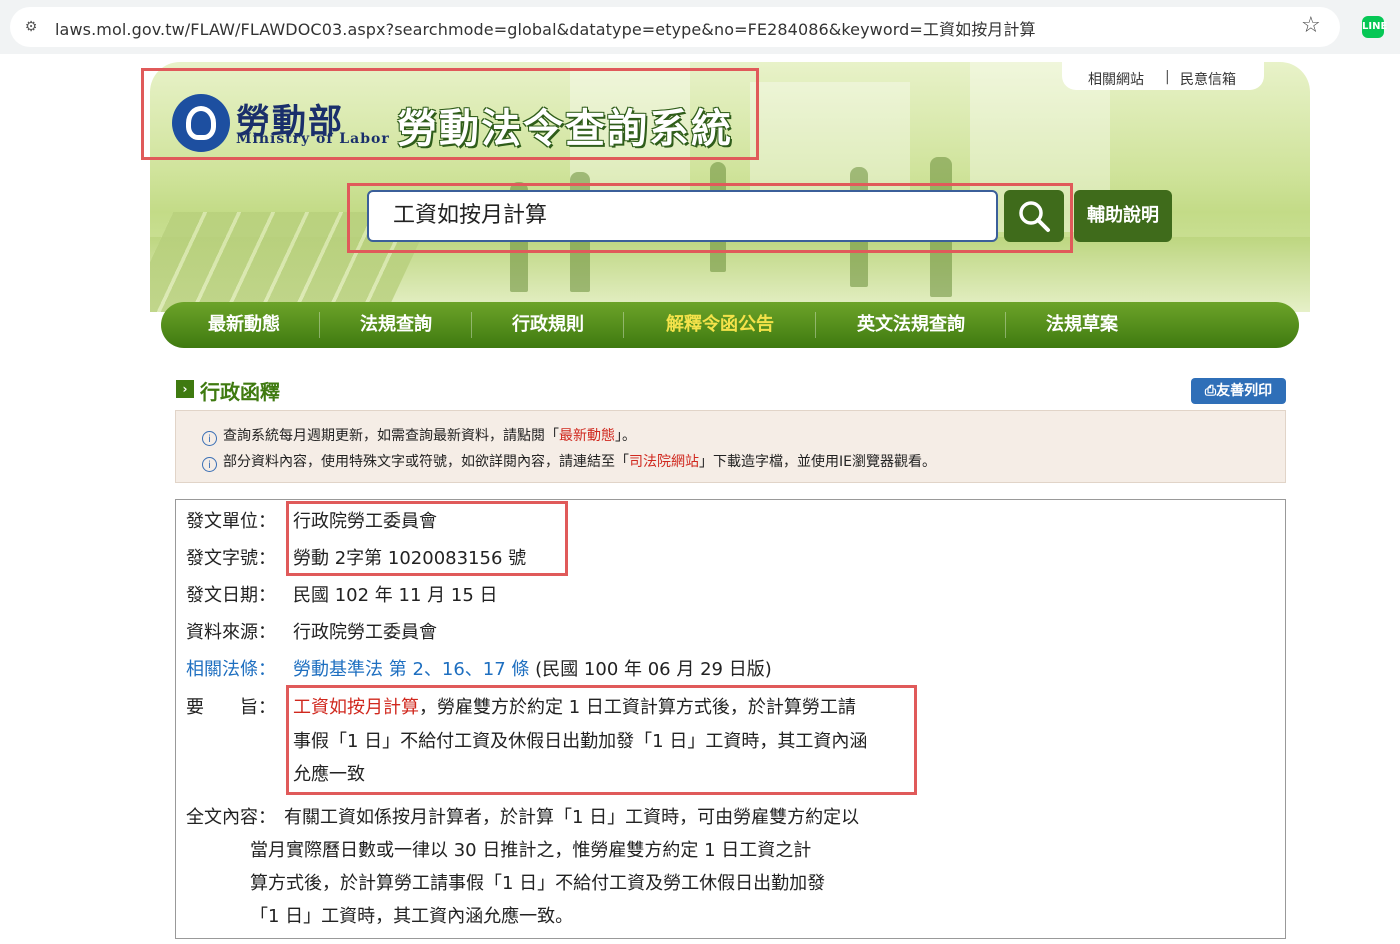 Image resolution: width=1400 pixels, height=944 pixels. Describe the element at coordinates (231, 817) in the screenshot. I see `full-text-label: 全文內容：` at that location.